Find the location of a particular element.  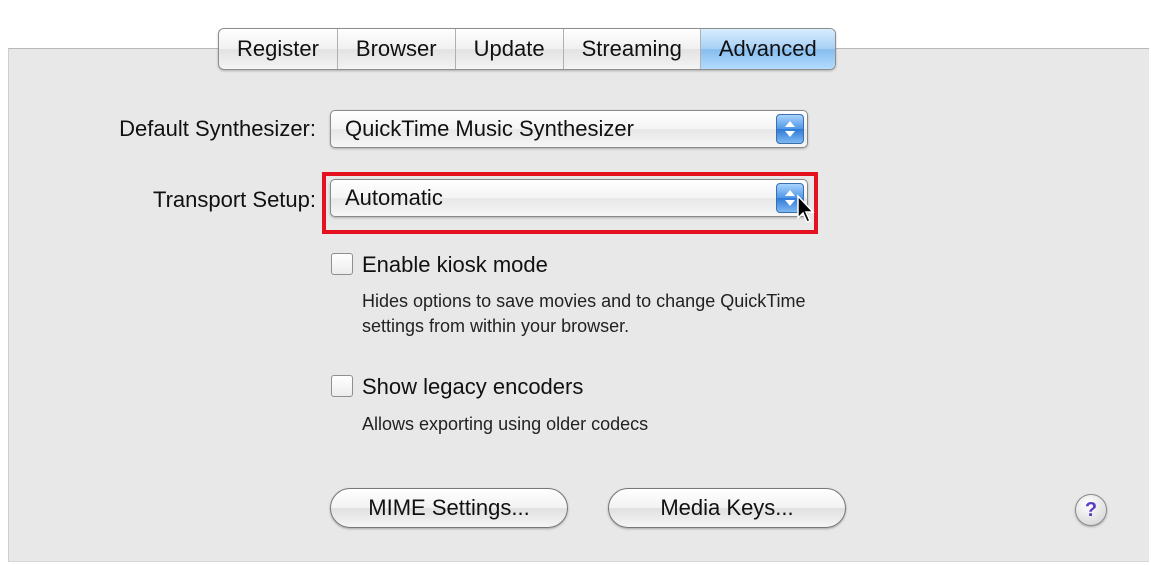

tab-register: Register is located at coordinates (278, 49).